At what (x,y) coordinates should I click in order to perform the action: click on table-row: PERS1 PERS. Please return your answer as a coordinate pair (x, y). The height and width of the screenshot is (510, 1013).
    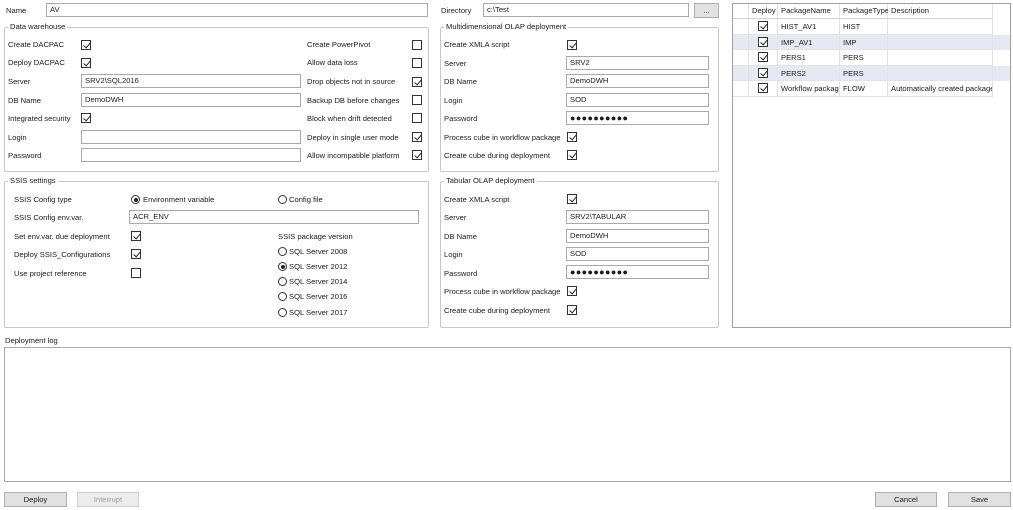
    Looking at the image, I should click on (871, 58).